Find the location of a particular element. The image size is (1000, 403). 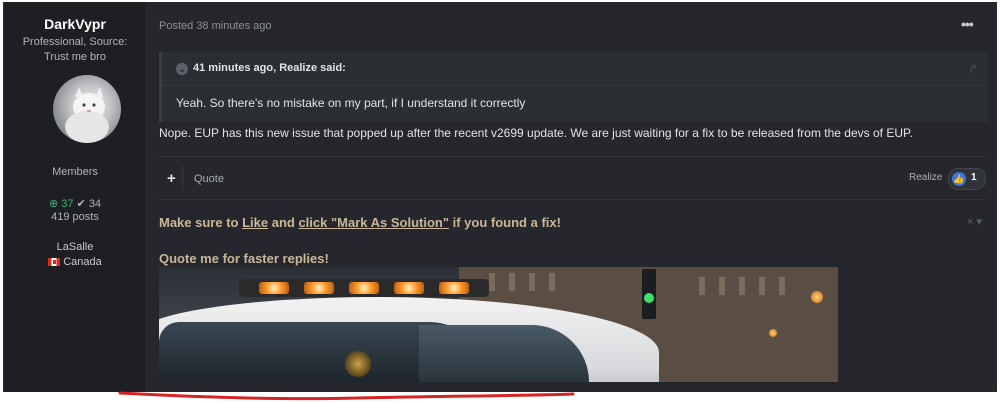

sig-text: if you found a fix! is located at coordinates (505, 222).